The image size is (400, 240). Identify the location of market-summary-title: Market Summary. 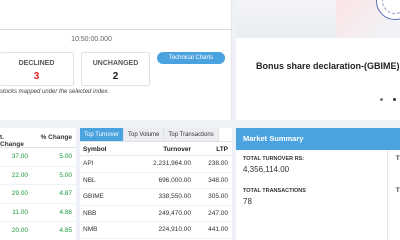
(318, 139).